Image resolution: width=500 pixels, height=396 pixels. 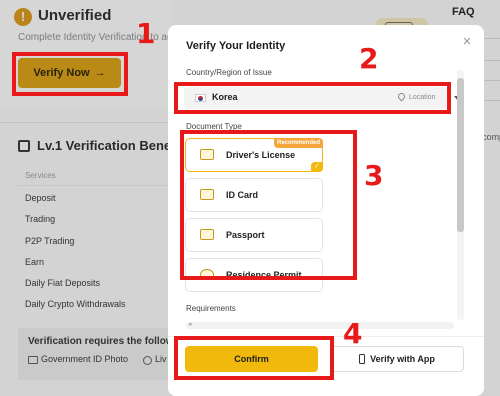 I want to click on service-row-fiat-deposits: Daily Fiat Deposits, so click(x=63, y=283).